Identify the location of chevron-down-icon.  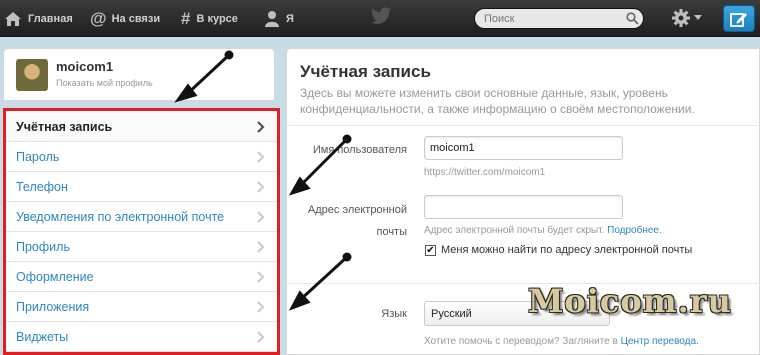
(698, 17).